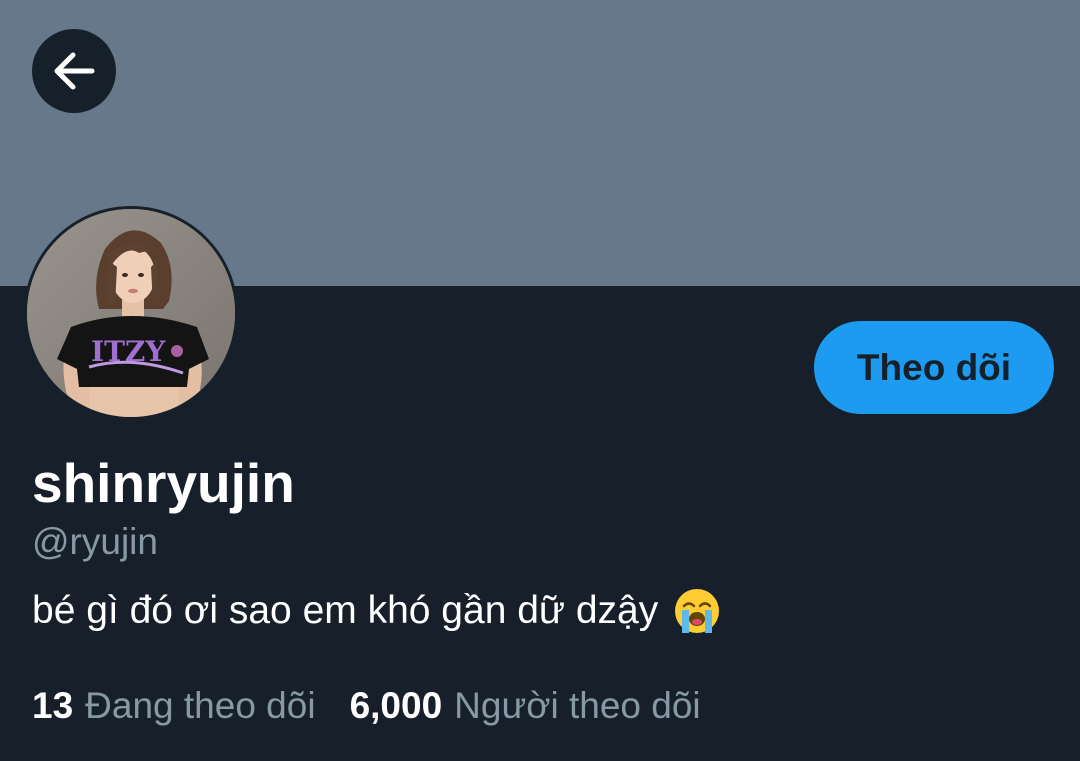  Describe the element at coordinates (53, 705) in the screenshot. I see `following-count: 13` at that location.